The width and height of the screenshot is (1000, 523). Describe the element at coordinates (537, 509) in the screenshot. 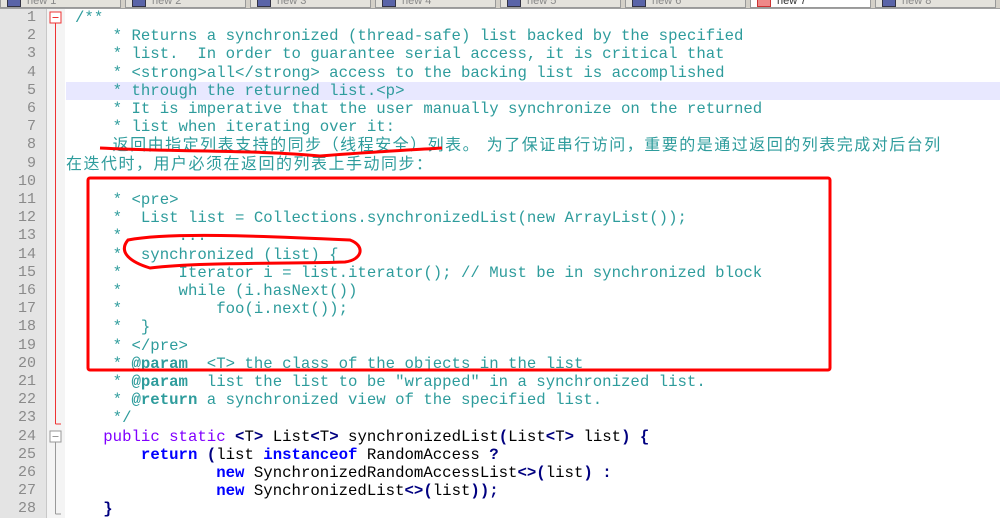

I see `code-line: }` at that location.